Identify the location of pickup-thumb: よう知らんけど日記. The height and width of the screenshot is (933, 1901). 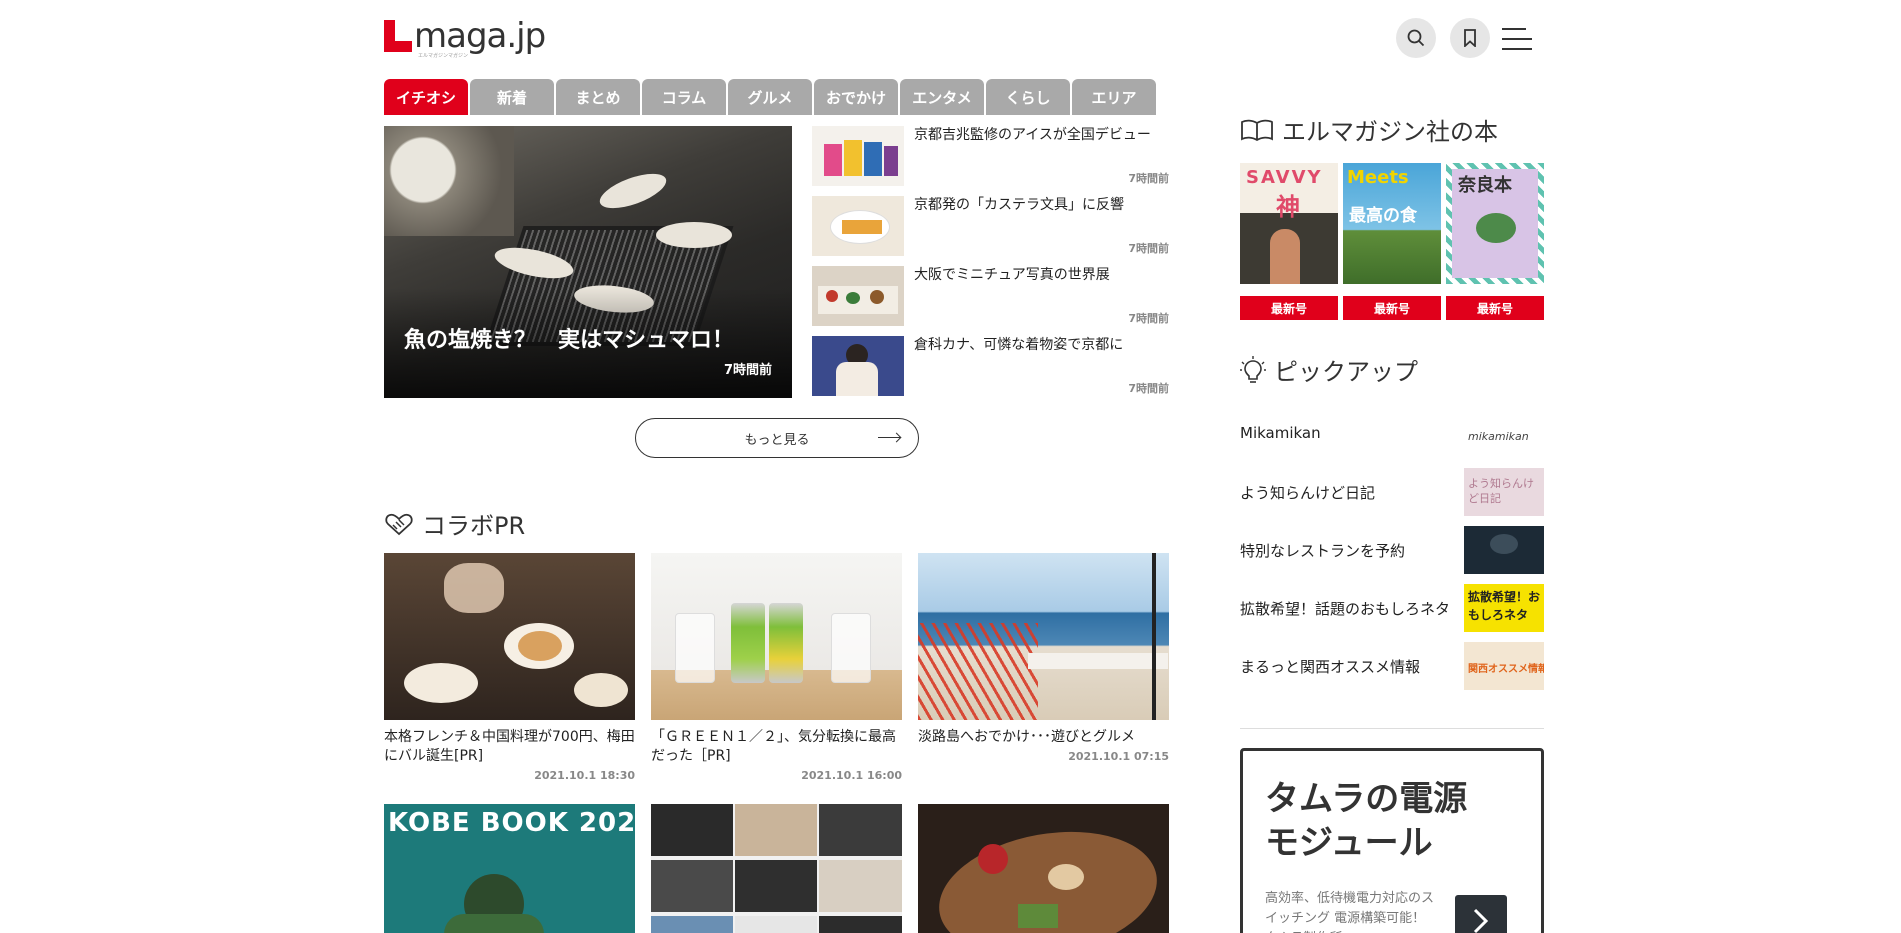
(1504, 492).